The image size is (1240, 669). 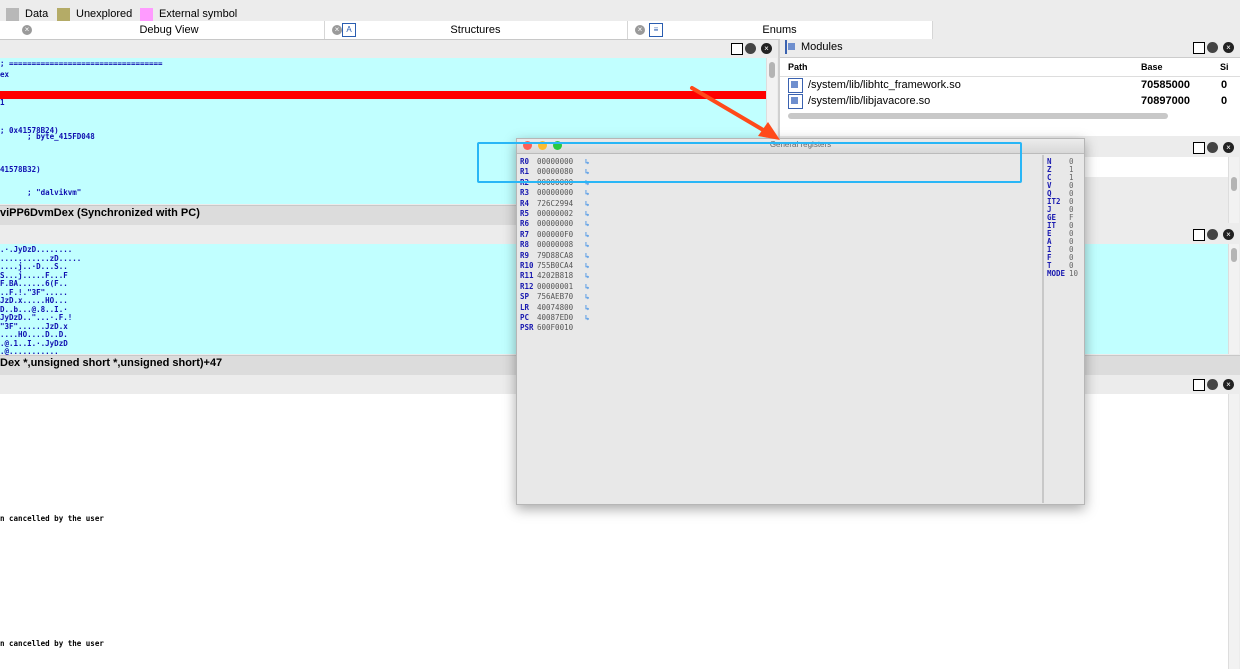 I want to click on tab-debug-view: × Debug View, so click(x=169, y=30).